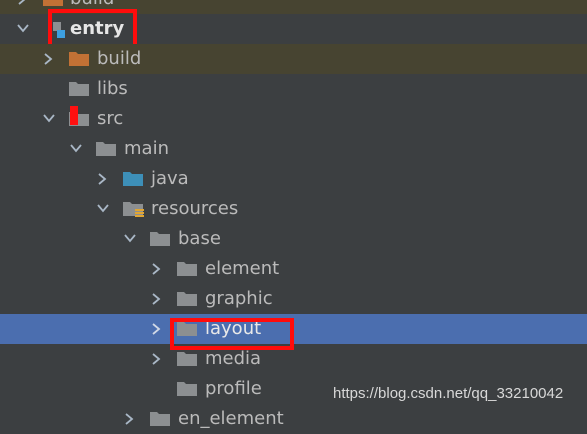 This screenshot has width=587, height=434. I want to click on resources-folder-icon, so click(133, 208).